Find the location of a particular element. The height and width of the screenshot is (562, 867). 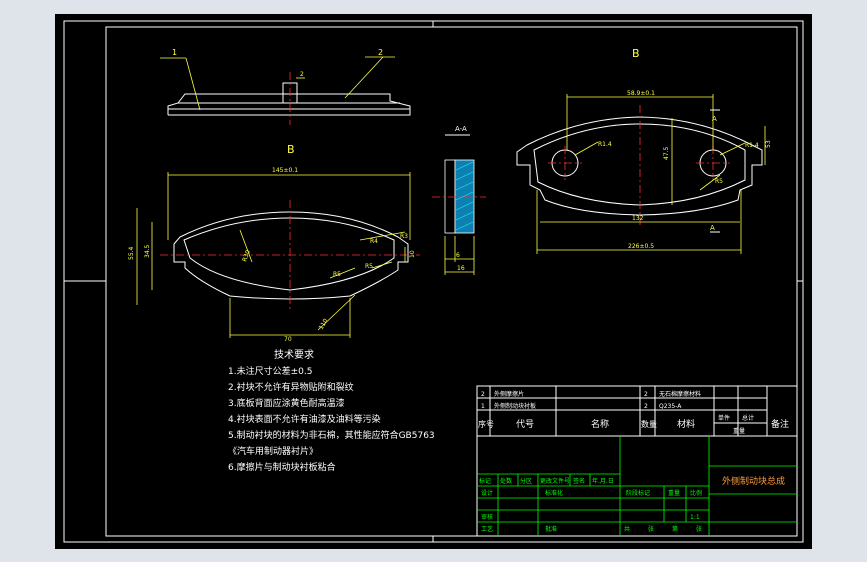

tech-item-3: 3.底板背面应涂黄色耐高温漆 is located at coordinates (286, 403).